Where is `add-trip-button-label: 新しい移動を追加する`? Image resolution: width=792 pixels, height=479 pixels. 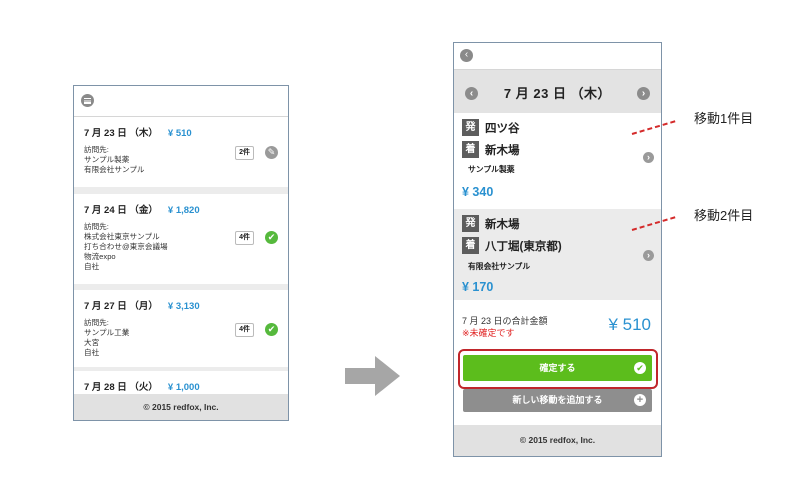
add-trip-button-label: 新しい移動を追加する is located at coordinates (557, 400).